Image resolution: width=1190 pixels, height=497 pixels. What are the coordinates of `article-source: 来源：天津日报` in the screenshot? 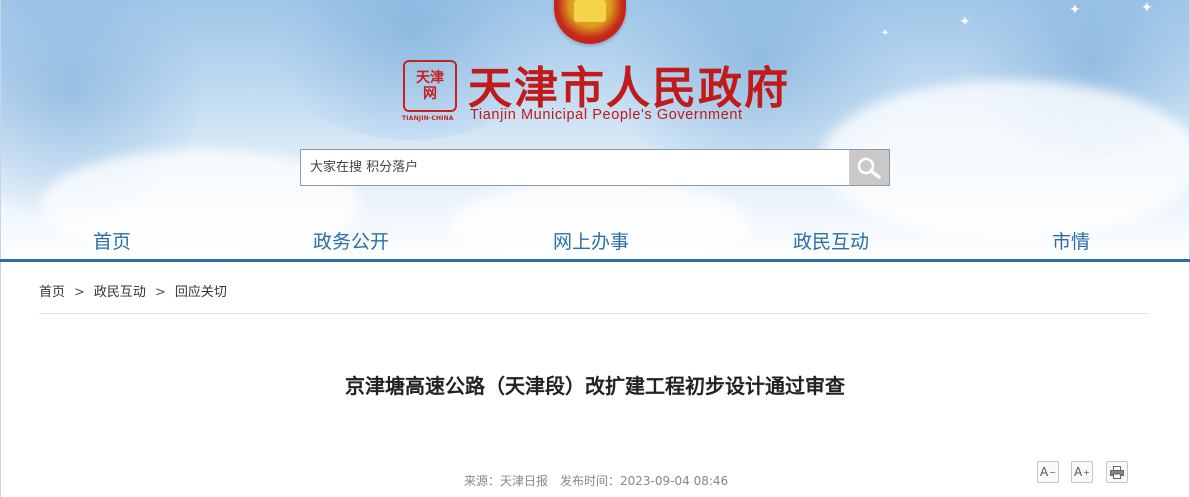 It's located at (506, 481).